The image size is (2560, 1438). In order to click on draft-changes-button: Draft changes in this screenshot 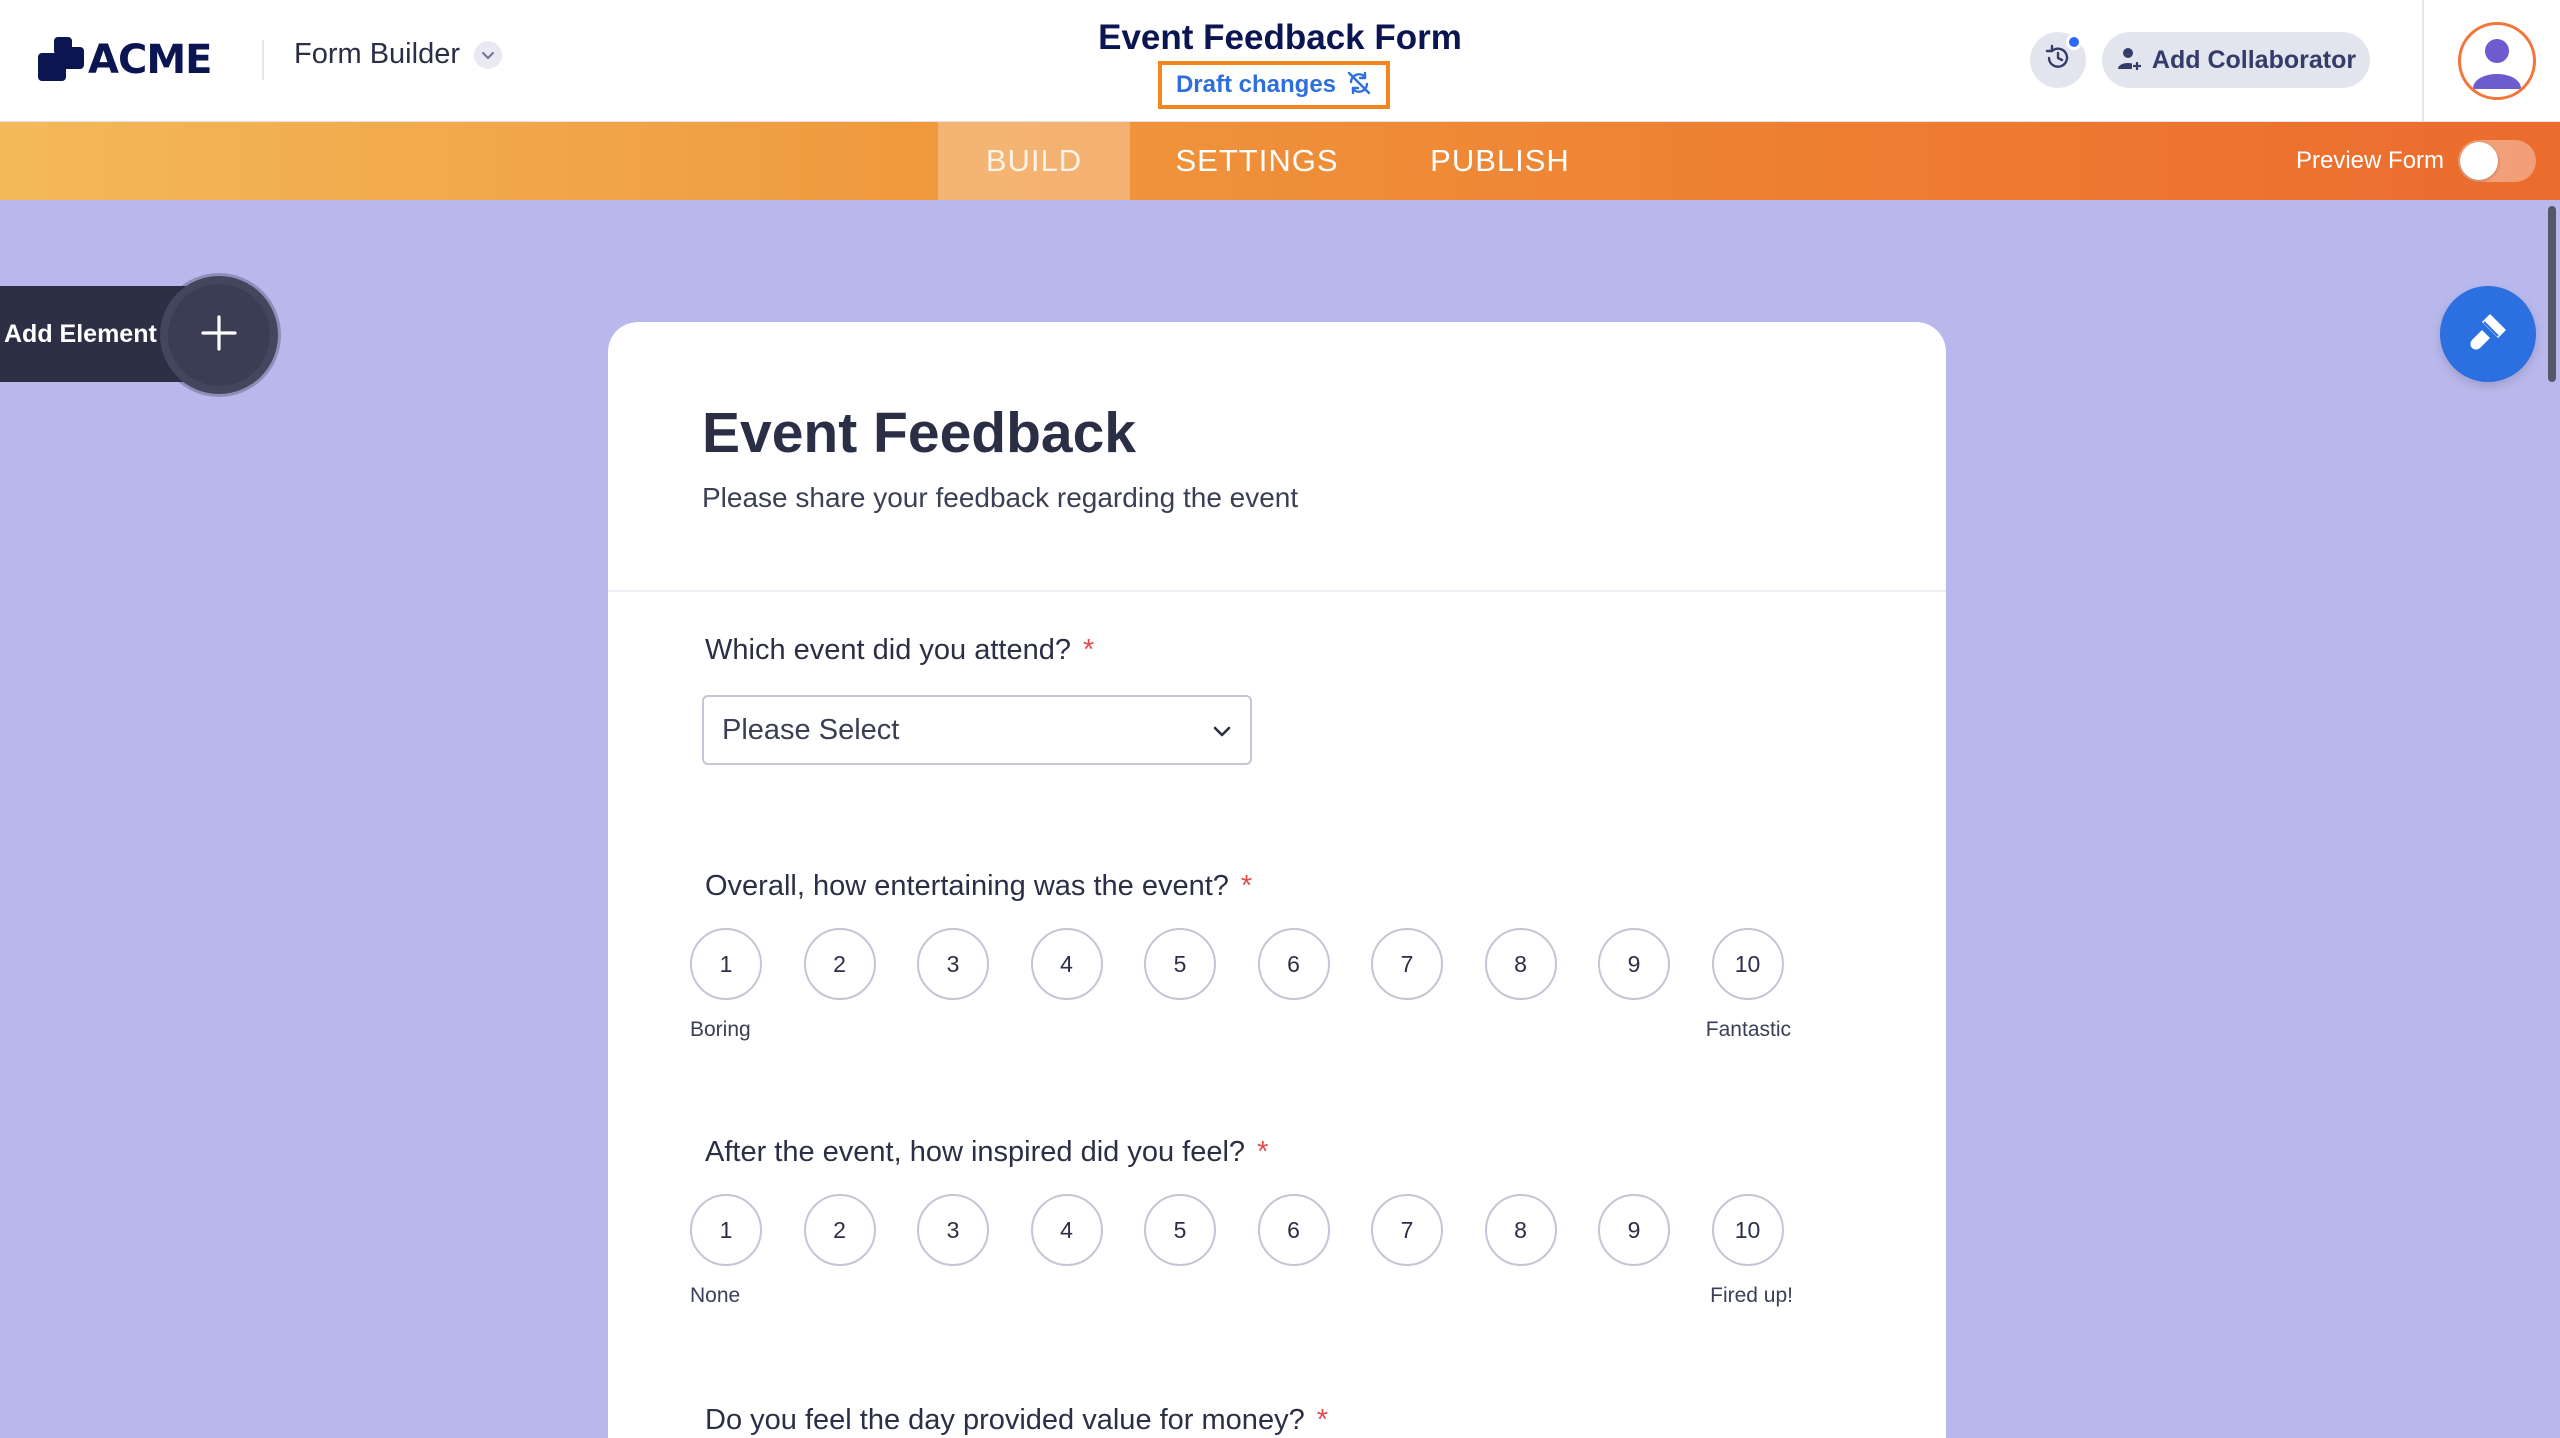, I will do `click(1274, 85)`.